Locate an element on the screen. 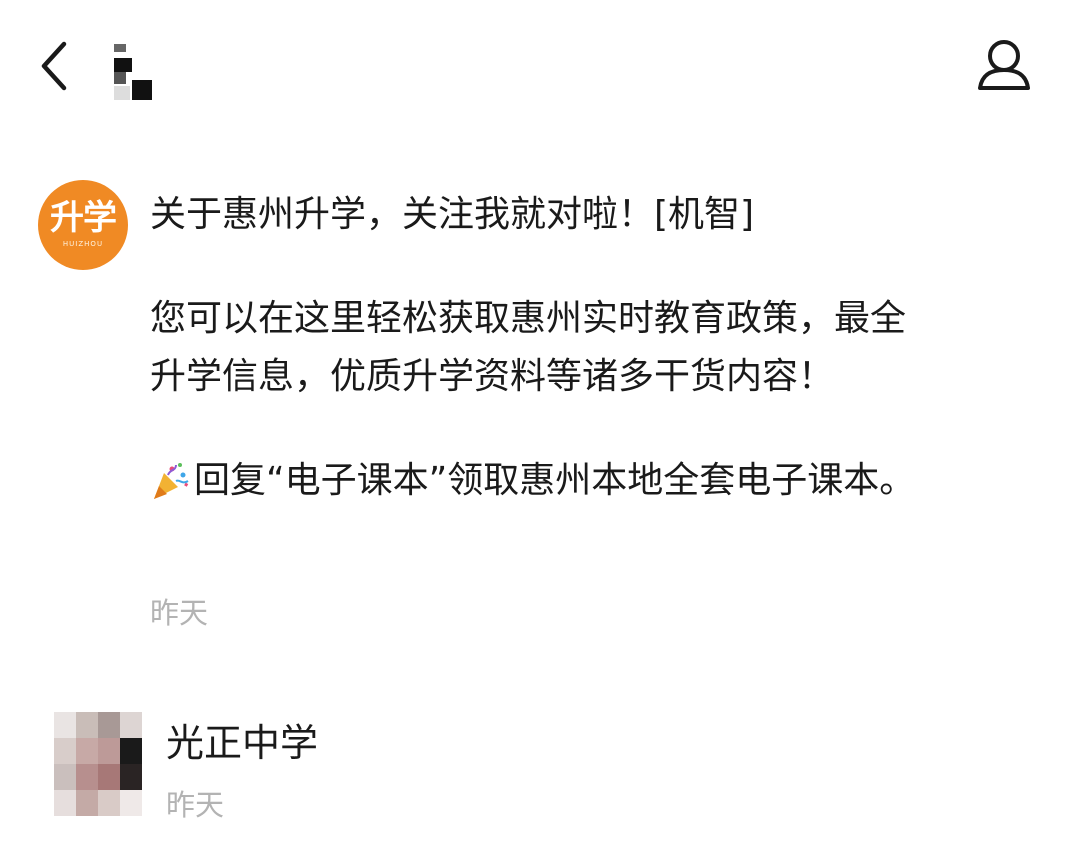 This screenshot has width=1080, height=862. person-icon is located at coordinates (1004, 65).